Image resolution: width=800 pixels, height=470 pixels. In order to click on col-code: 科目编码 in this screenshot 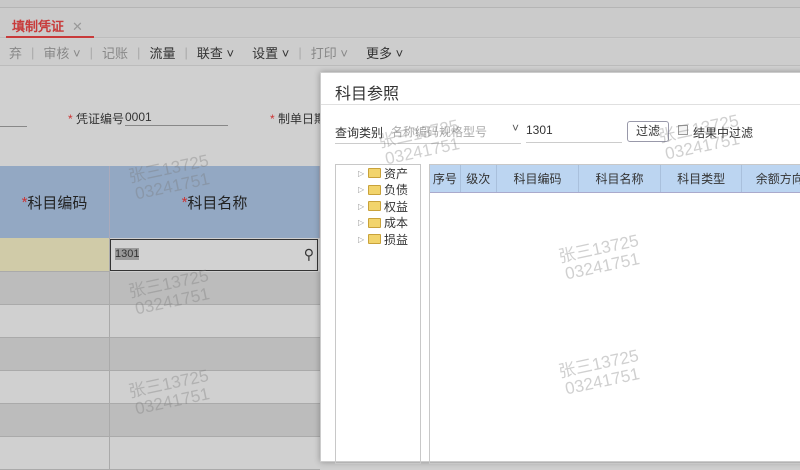, I will do `click(538, 178)`.